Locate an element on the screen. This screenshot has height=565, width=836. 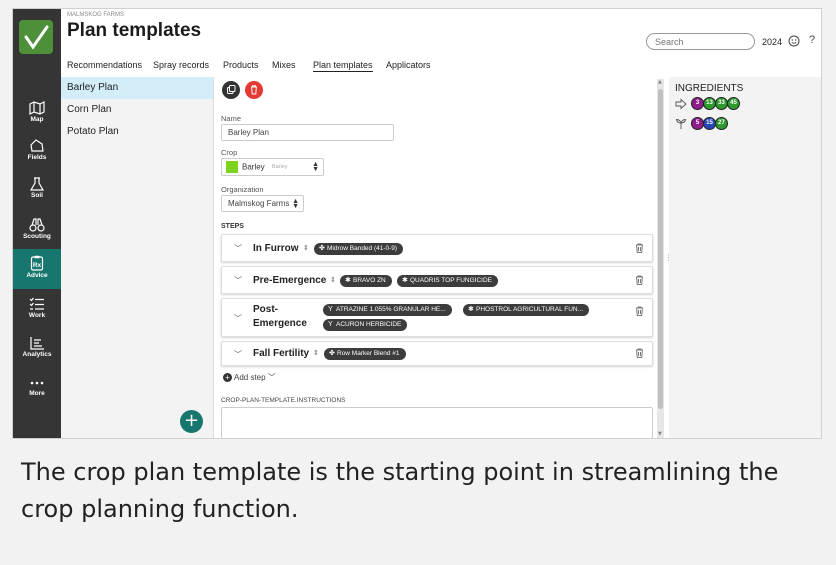
tab-plan-templates: Plan templates is located at coordinates (343, 66).